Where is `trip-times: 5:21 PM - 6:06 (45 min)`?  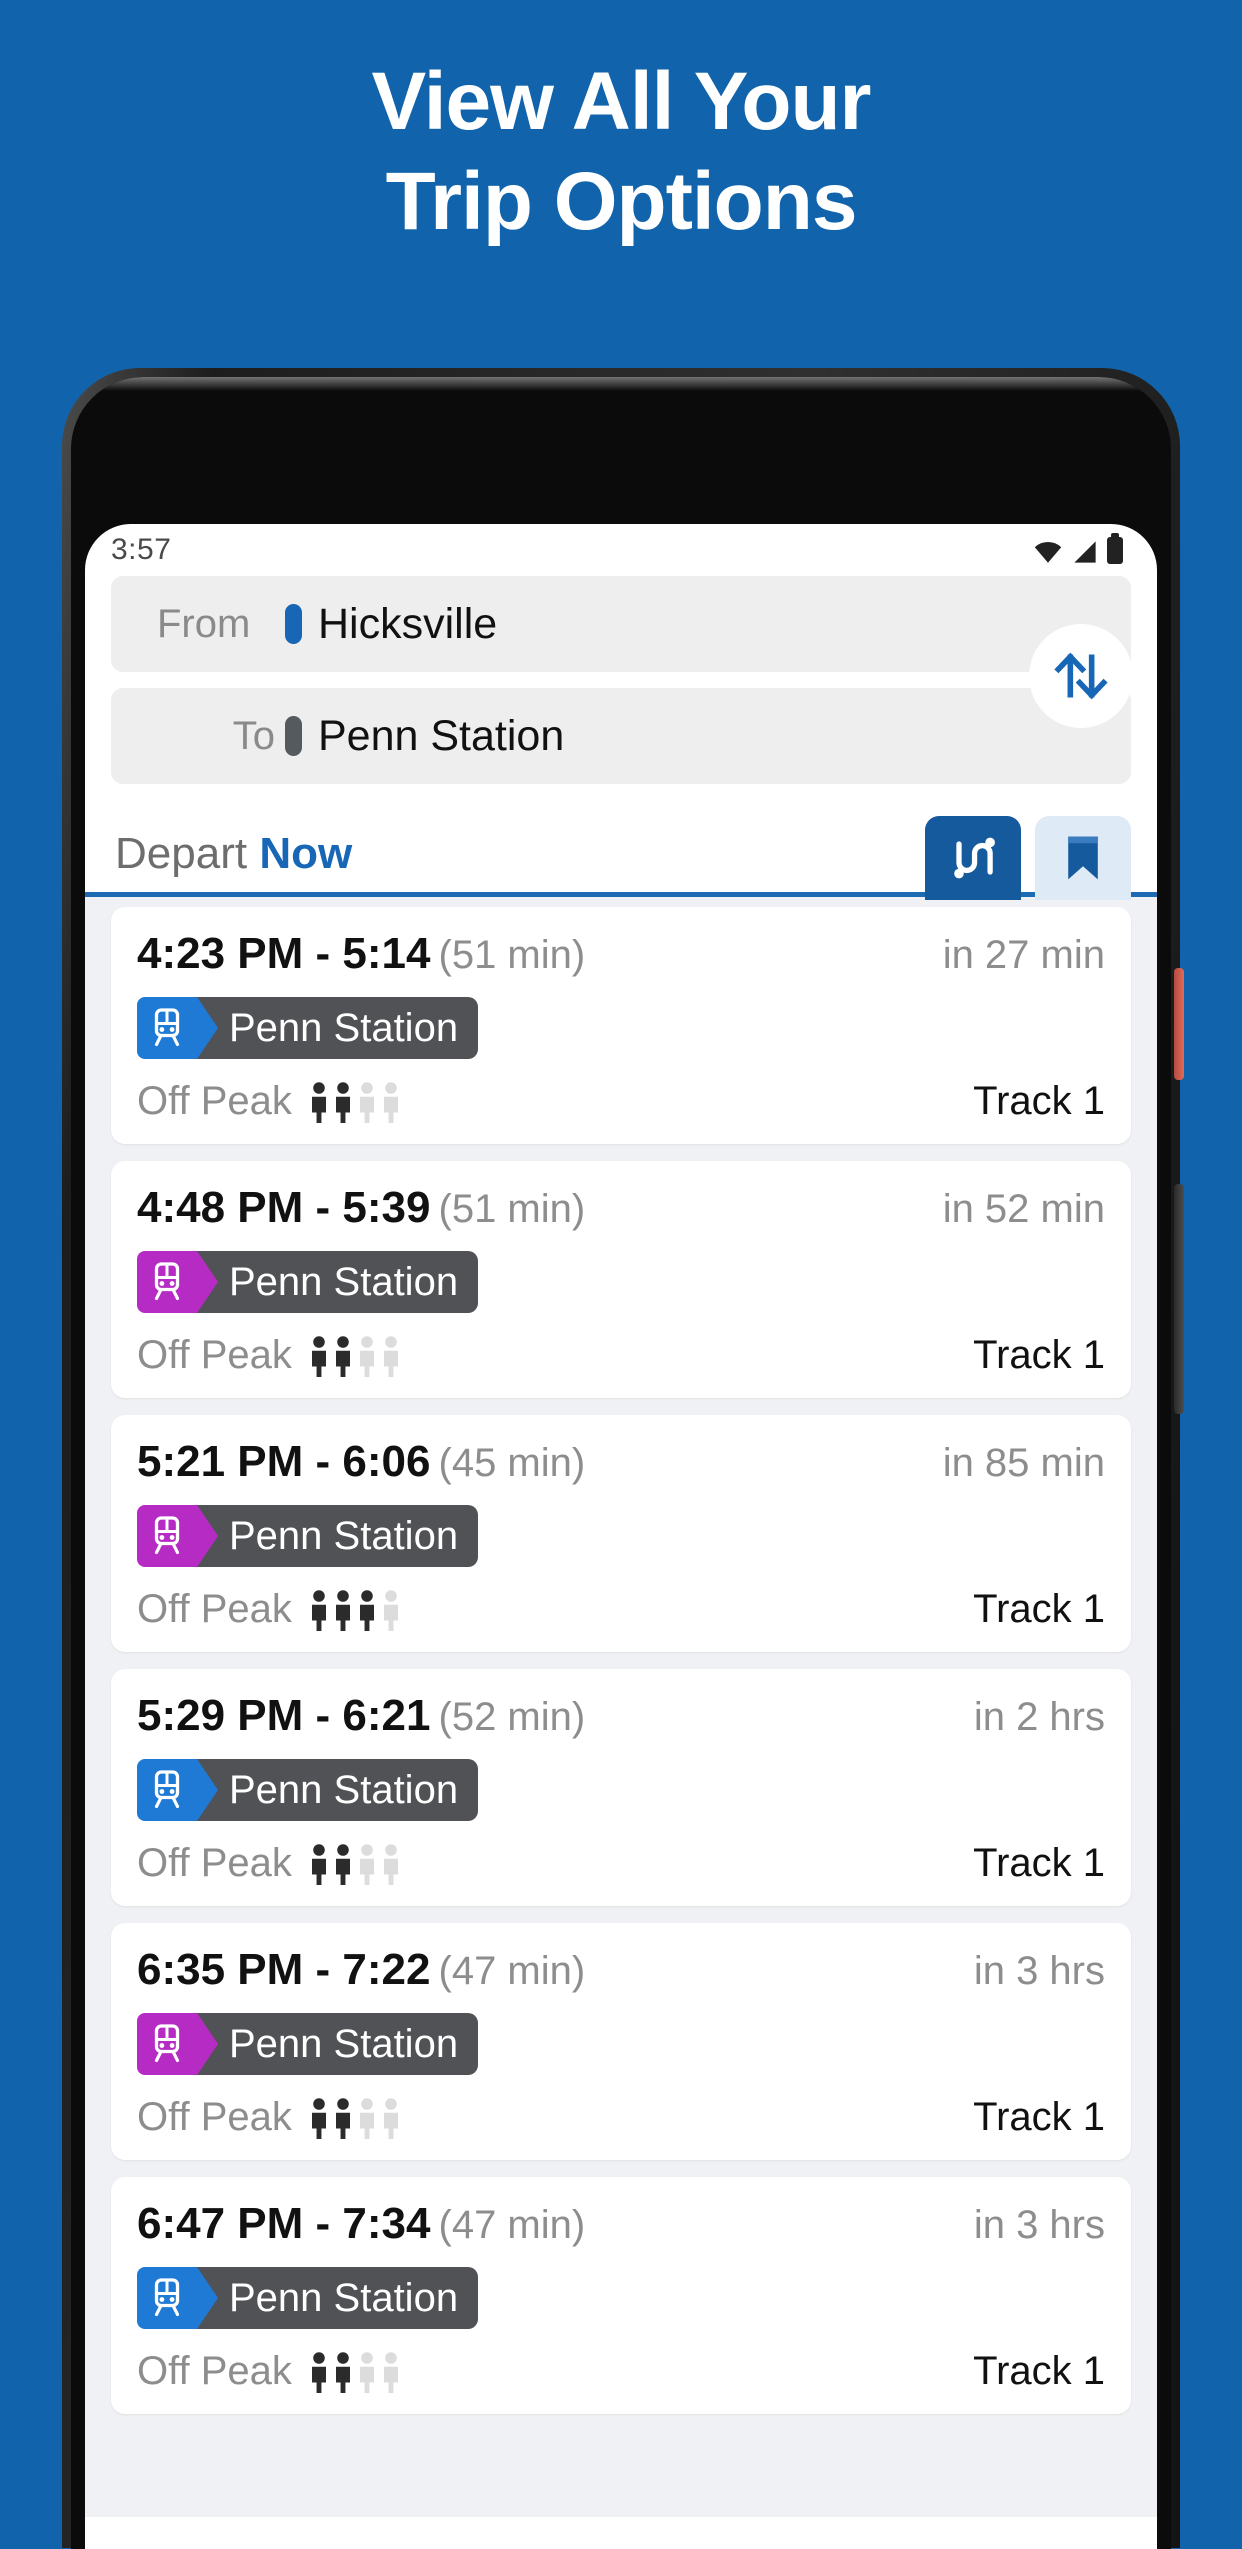 trip-times: 5:21 PM - 6:06 (45 min) is located at coordinates (361, 1462).